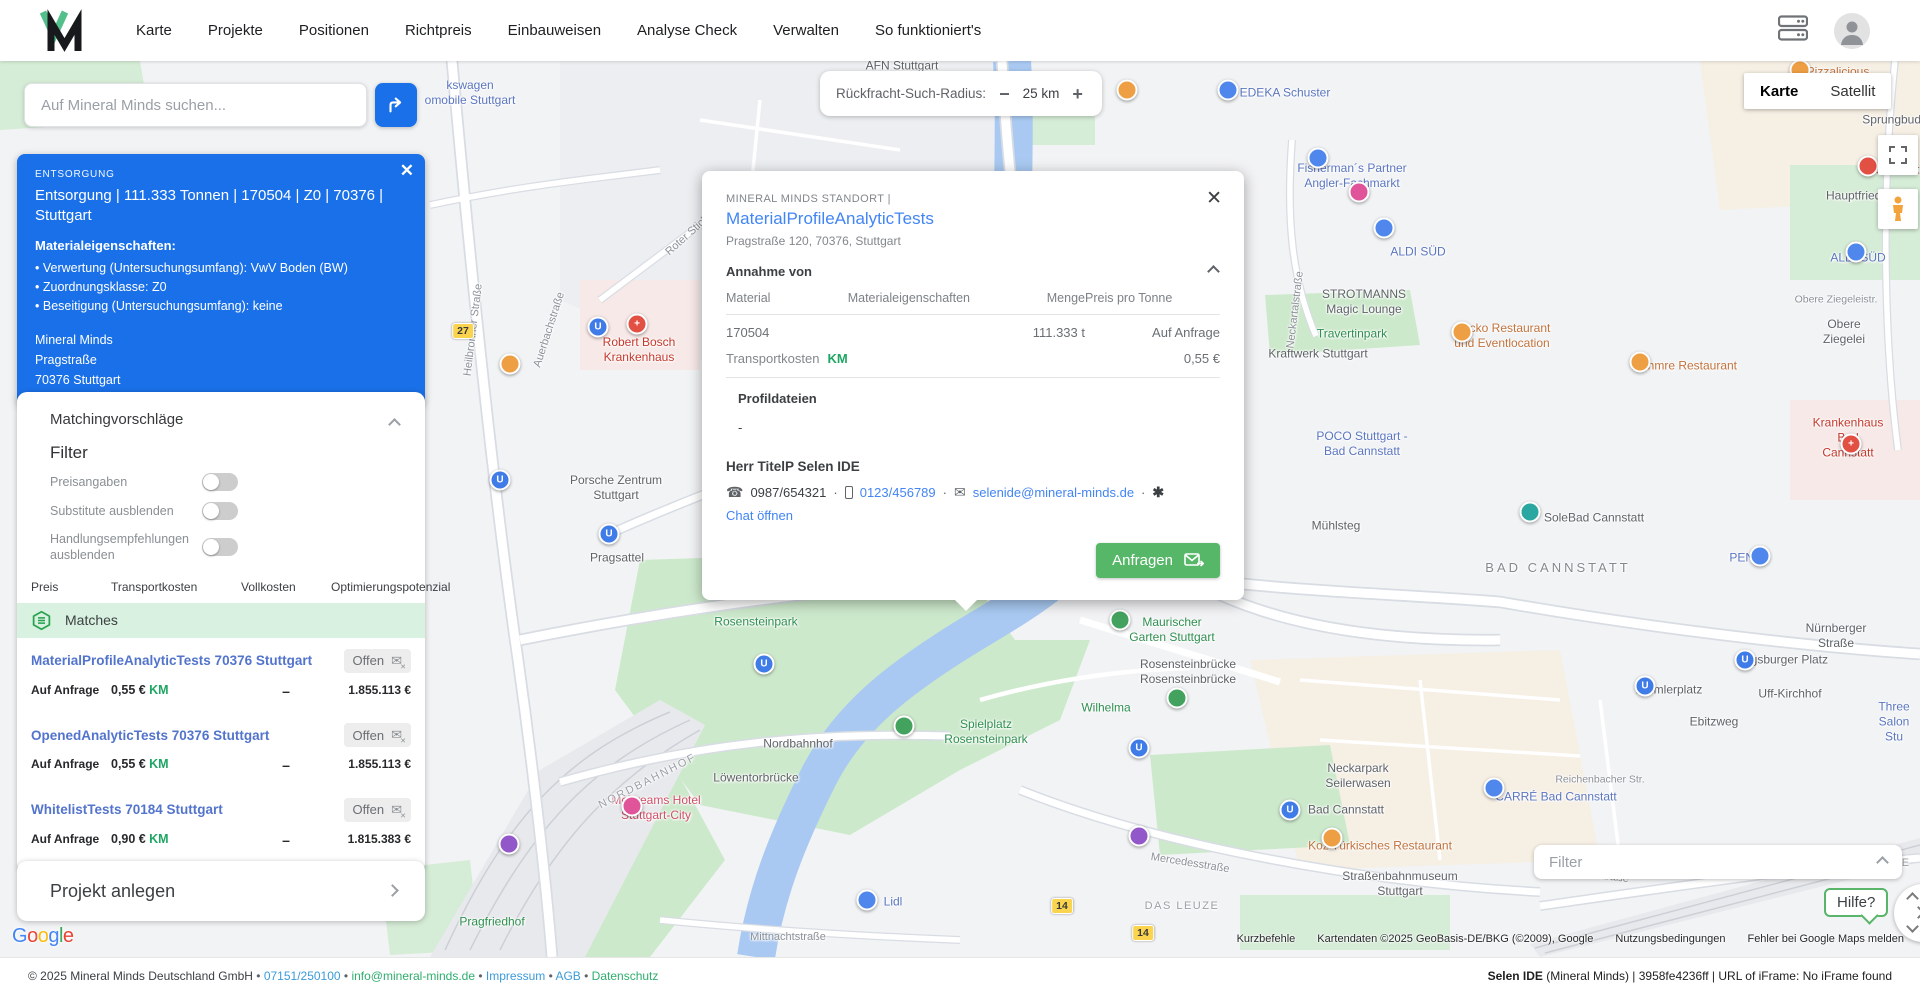  What do you see at coordinates (748, 298) in the screenshot?
I see `popup-column-header: Material` at bounding box center [748, 298].